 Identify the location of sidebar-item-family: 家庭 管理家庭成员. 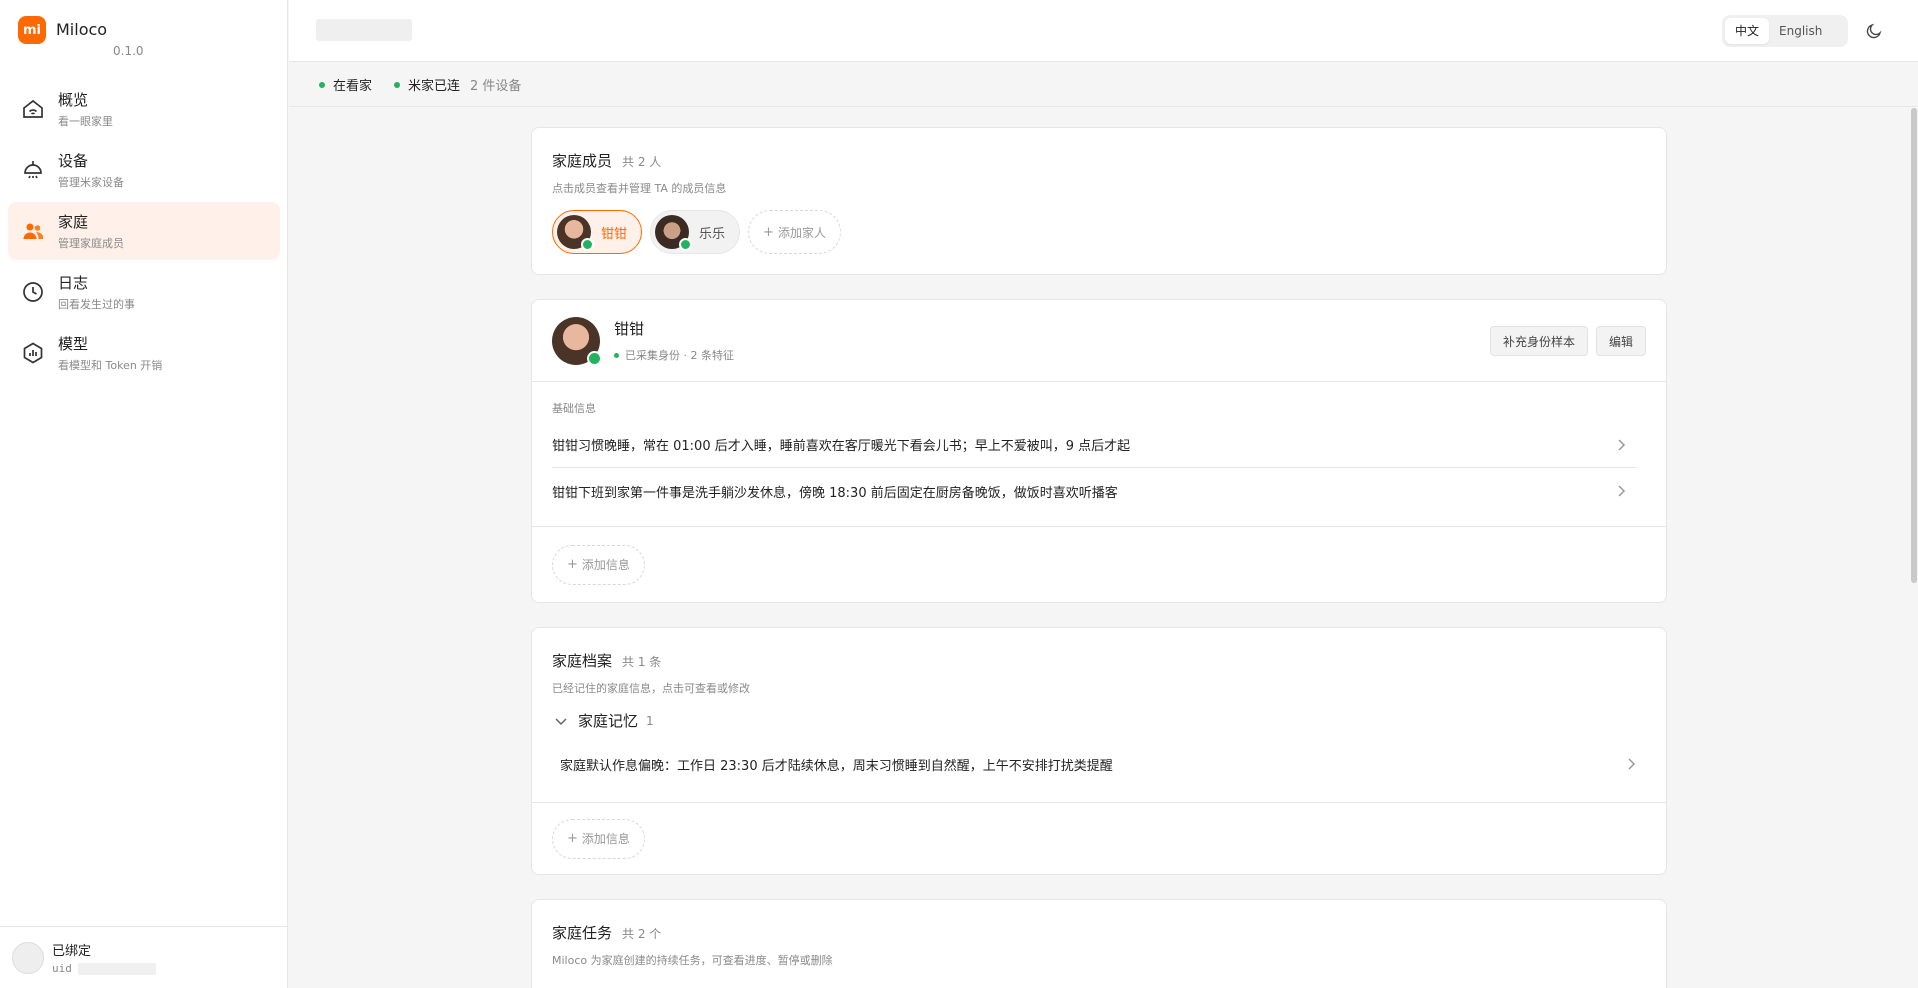
(144, 231).